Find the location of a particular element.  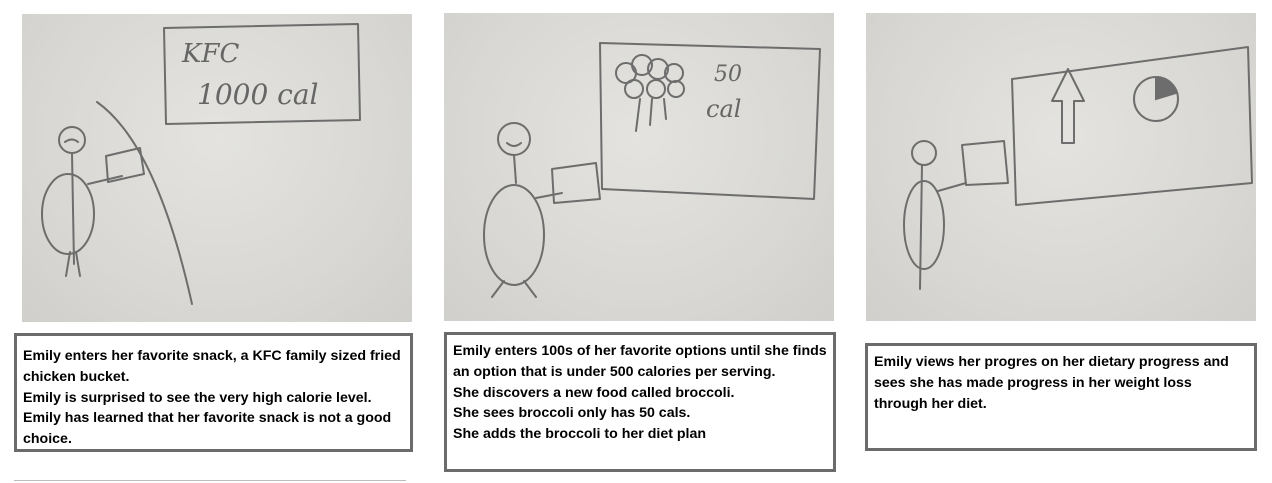

caption-line: She adds the broccoli to her diet plan is located at coordinates (580, 434).